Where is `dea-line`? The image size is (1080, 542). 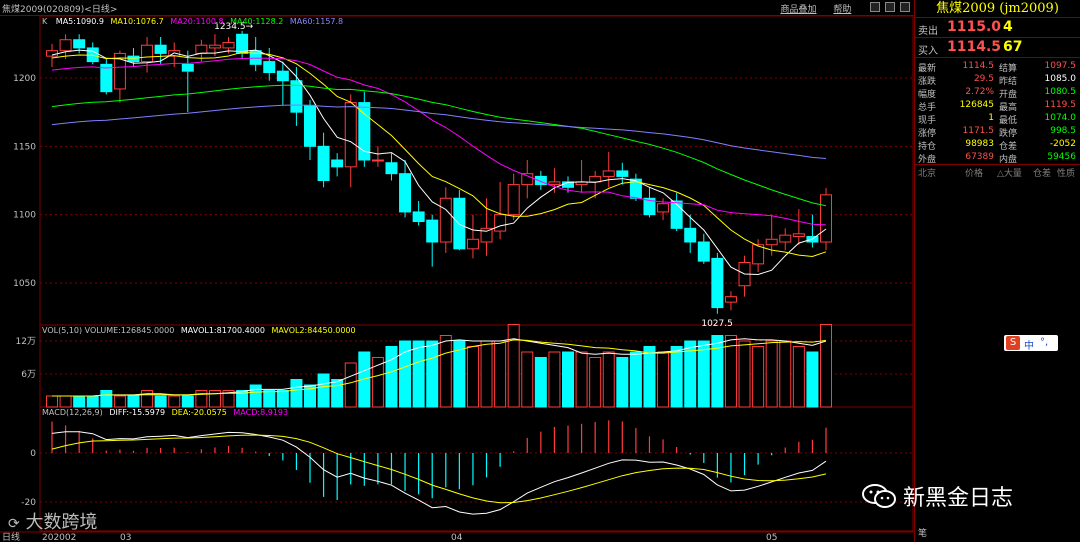 dea-line is located at coordinates (439, 469).